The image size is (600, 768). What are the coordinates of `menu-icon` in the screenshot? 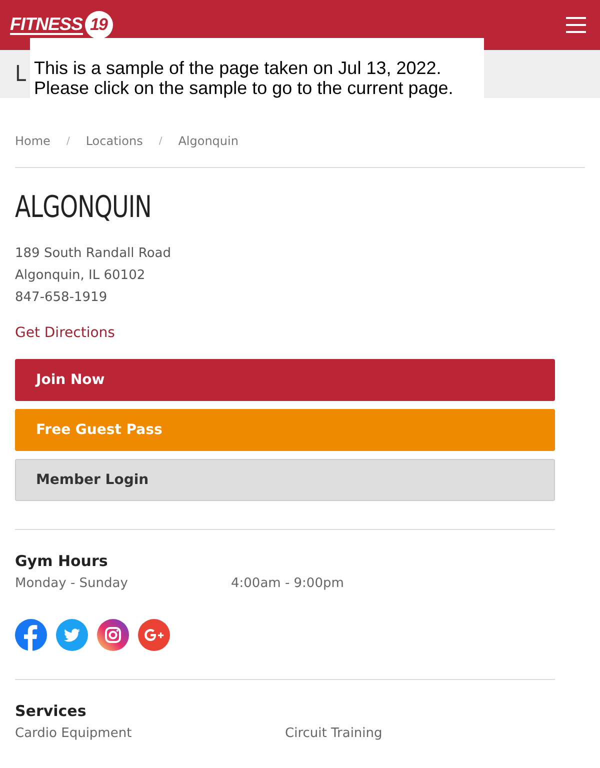 It's located at (576, 25).